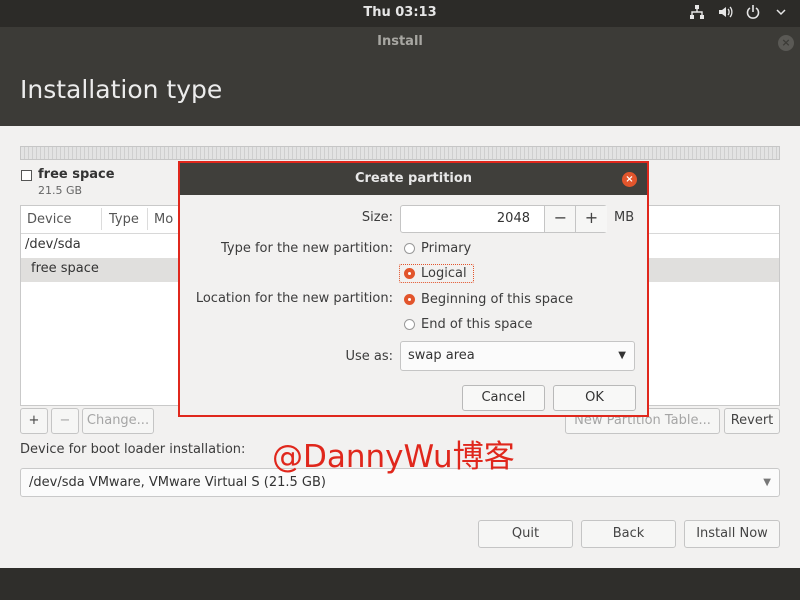  What do you see at coordinates (629, 179) in the screenshot?
I see `dialog-close-button: ×` at bounding box center [629, 179].